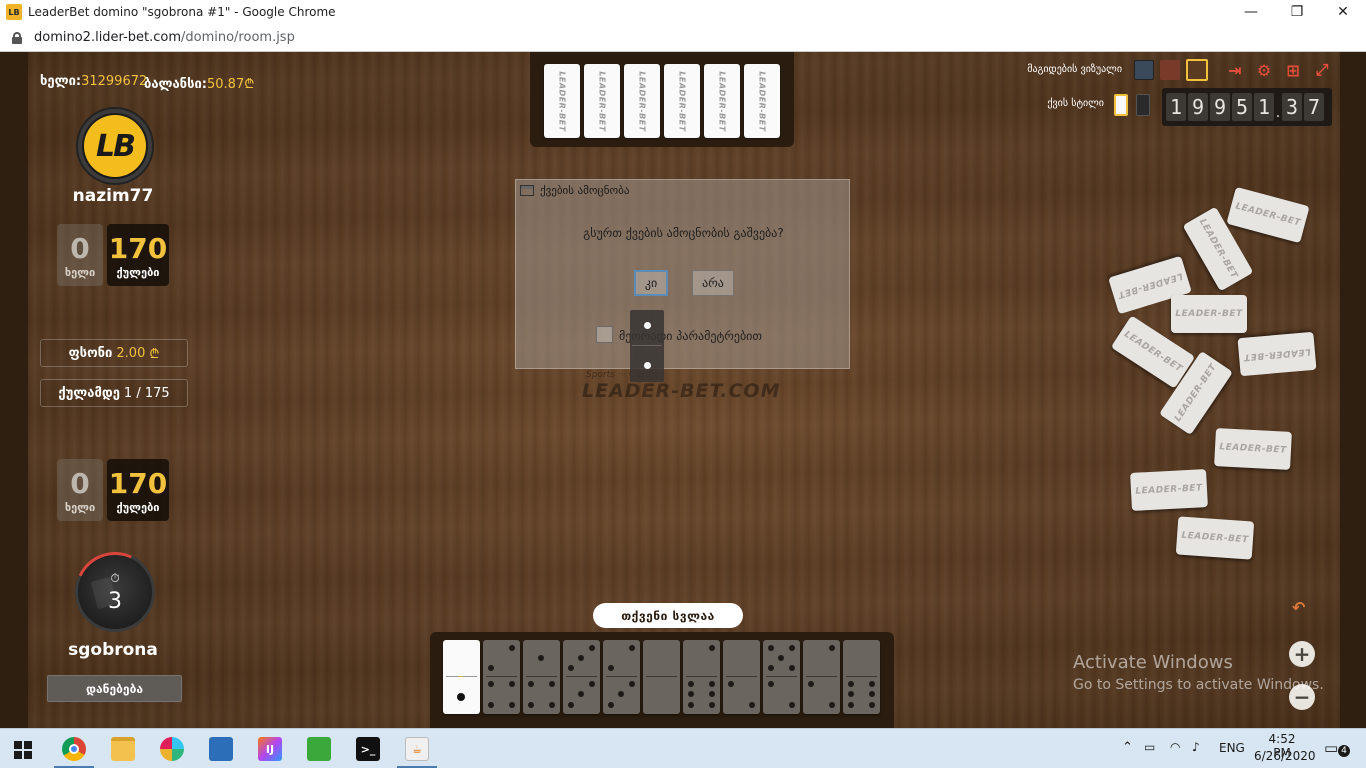 The height and width of the screenshot is (768, 1366). I want to click on battery-icon: ▭, so click(1149, 747).